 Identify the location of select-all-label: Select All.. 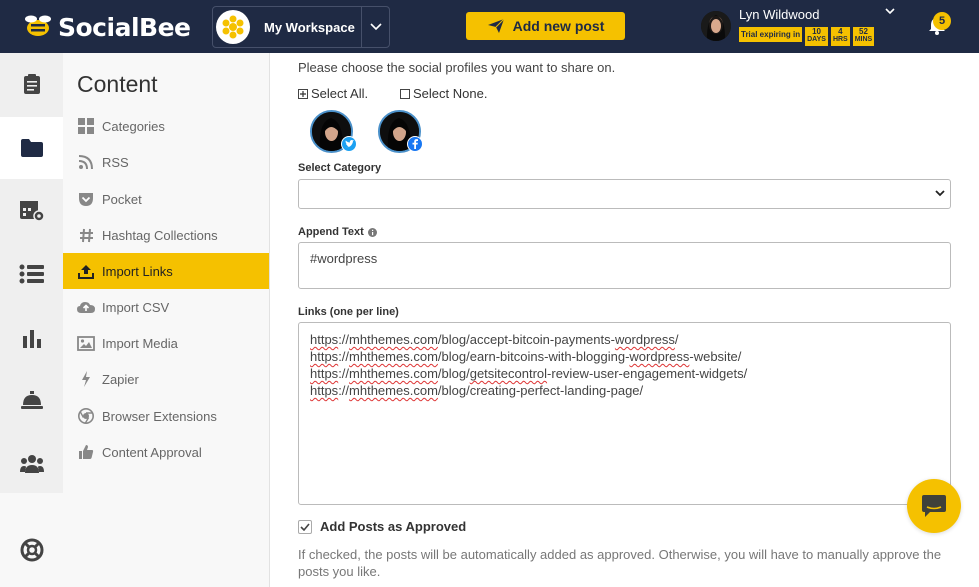
(340, 93).